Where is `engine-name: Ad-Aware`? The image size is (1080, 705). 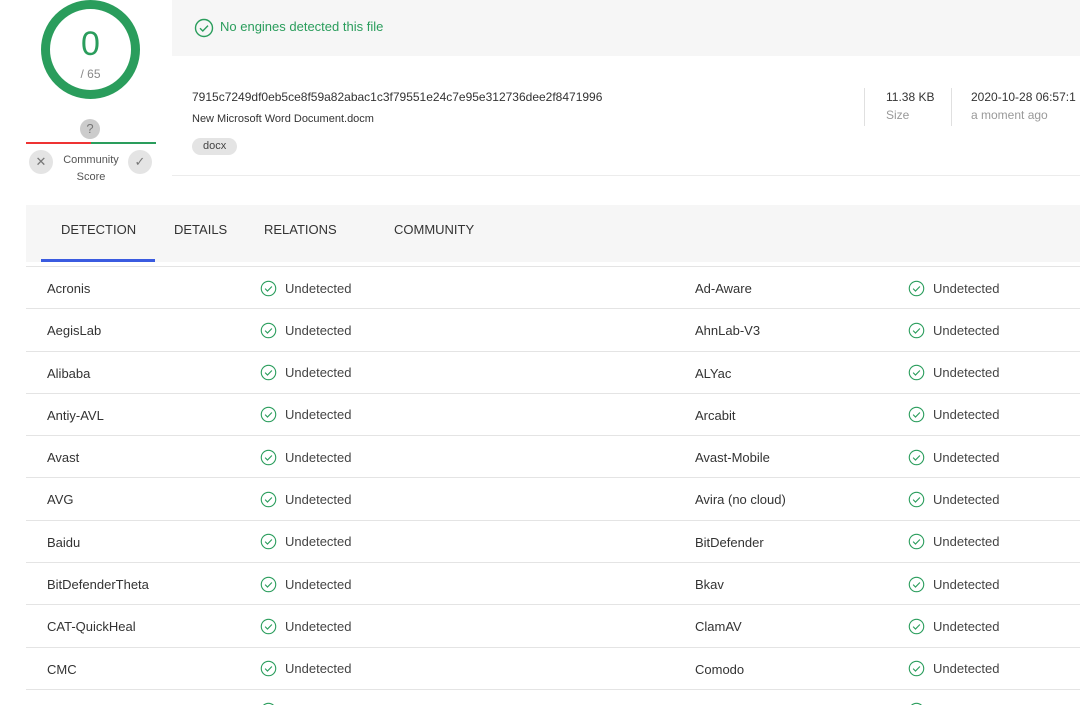
engine-name: Ad-Aware is located at coordinates (723, 288).